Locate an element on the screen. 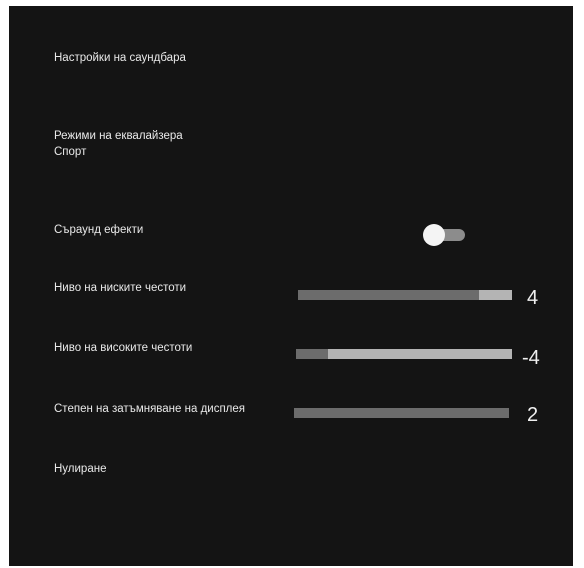 The height and width of the screenshot is (568, 584). treble-slider-low-segment is located at coordinates (312, 354).